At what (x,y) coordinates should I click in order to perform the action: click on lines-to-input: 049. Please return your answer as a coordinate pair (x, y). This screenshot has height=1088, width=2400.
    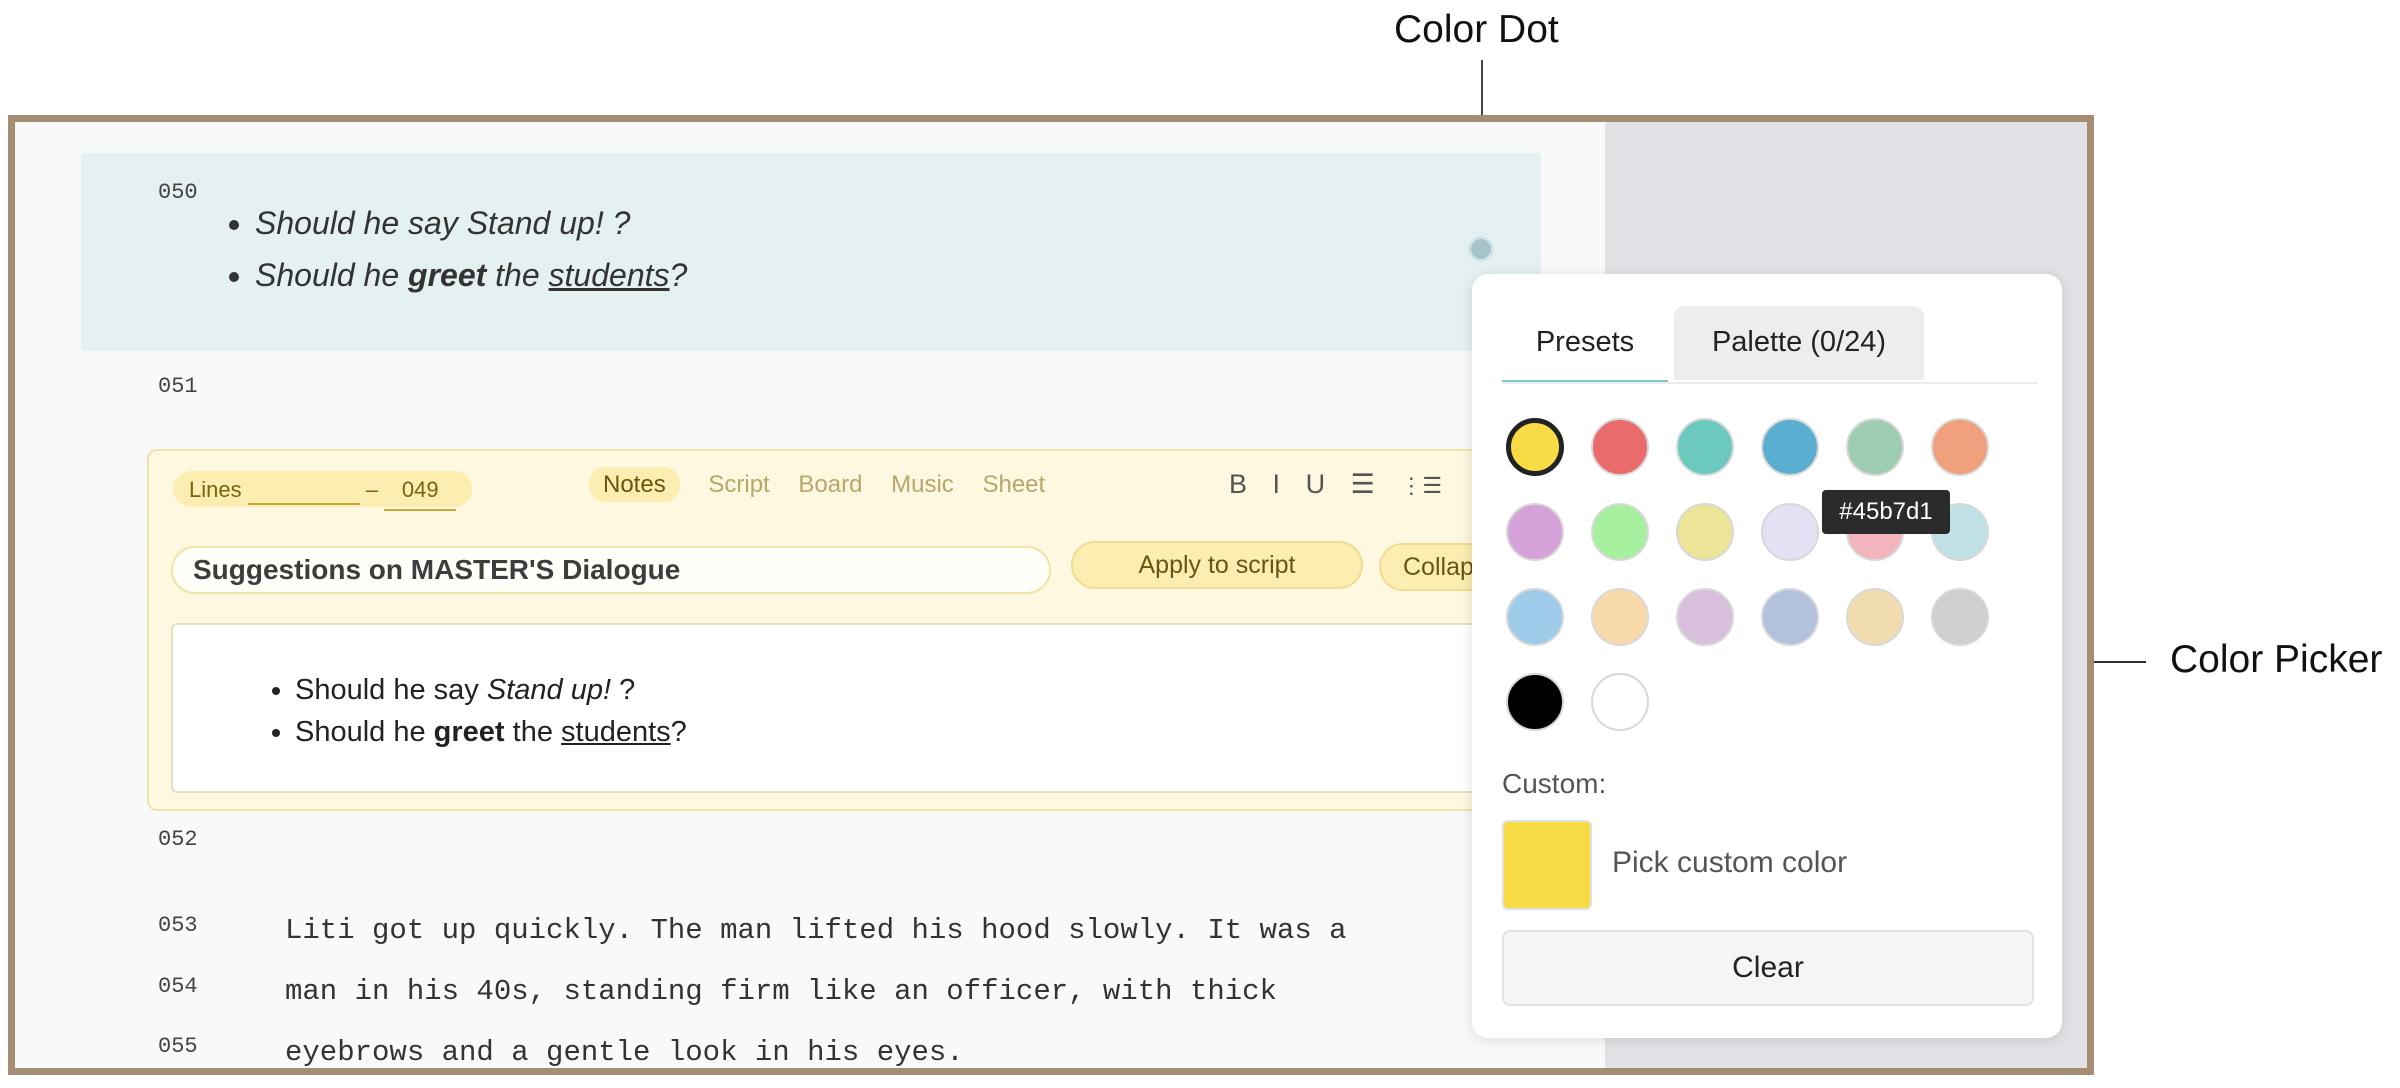
    Looking at the image, I should click on (420, 491).